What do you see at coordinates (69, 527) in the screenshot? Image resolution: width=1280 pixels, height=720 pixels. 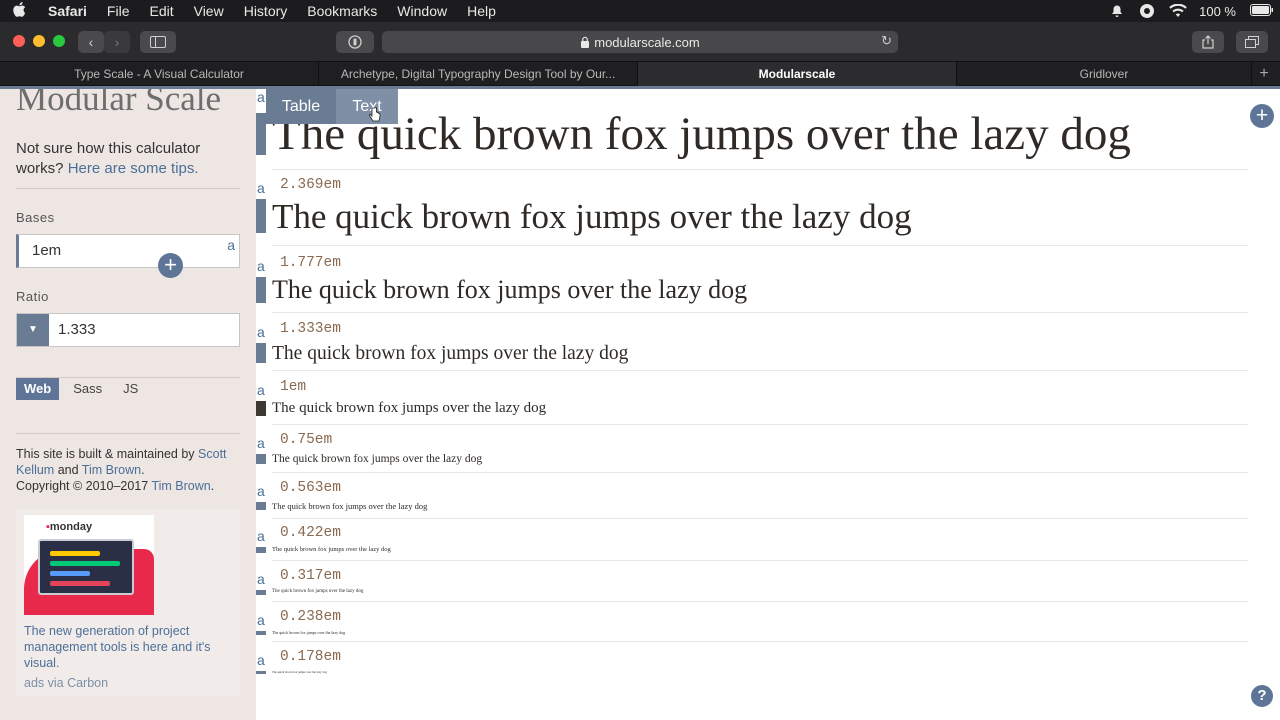 I see `ad-logo: ▪monday` at bounding box center [69, 527].